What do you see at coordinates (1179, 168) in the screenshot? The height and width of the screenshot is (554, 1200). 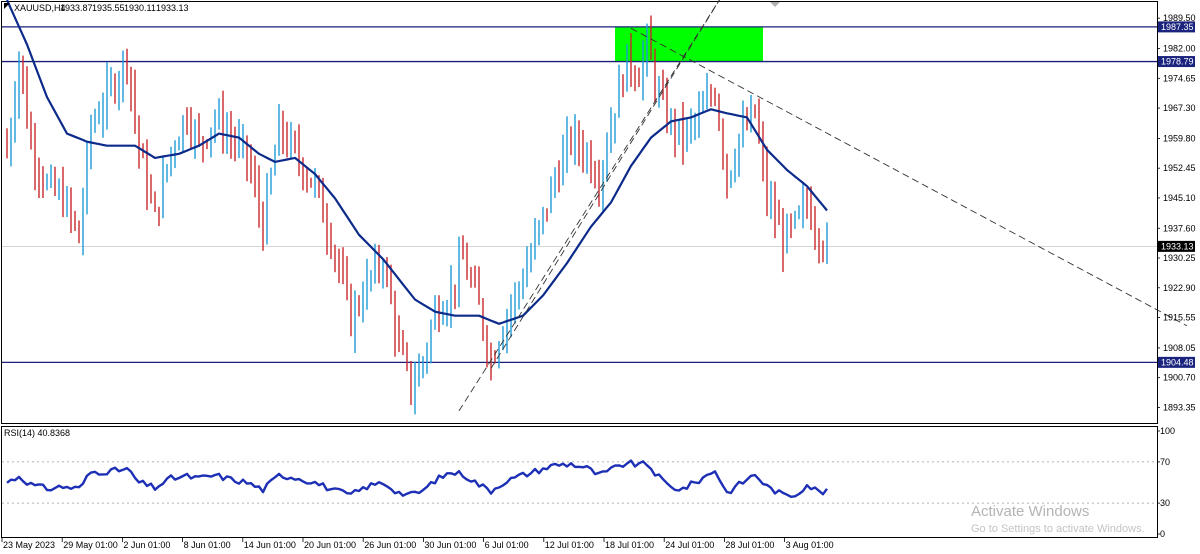 I see `y-tick-label-5: 1952.45` at bounding box center [1179, 168].